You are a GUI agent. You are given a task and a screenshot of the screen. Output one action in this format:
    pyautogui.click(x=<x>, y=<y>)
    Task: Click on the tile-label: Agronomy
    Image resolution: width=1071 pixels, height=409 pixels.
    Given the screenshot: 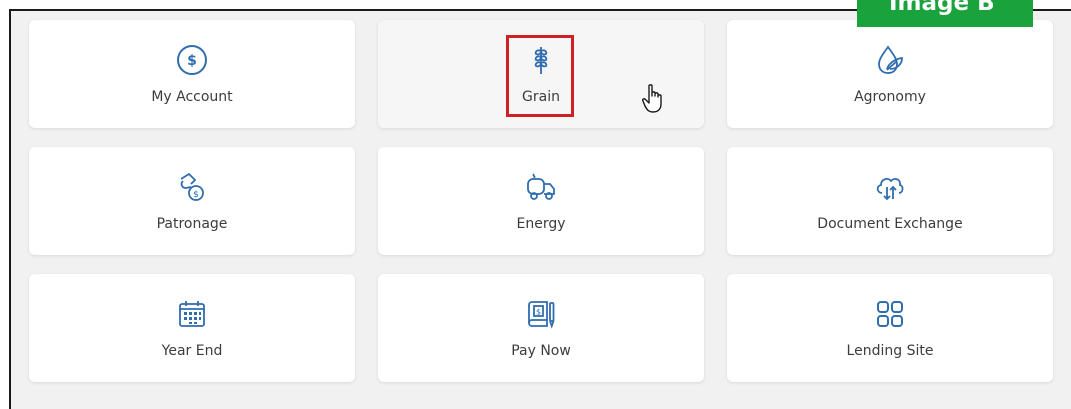 What is the action you would take?
    pyautogui.click(x=890, y=97)
    